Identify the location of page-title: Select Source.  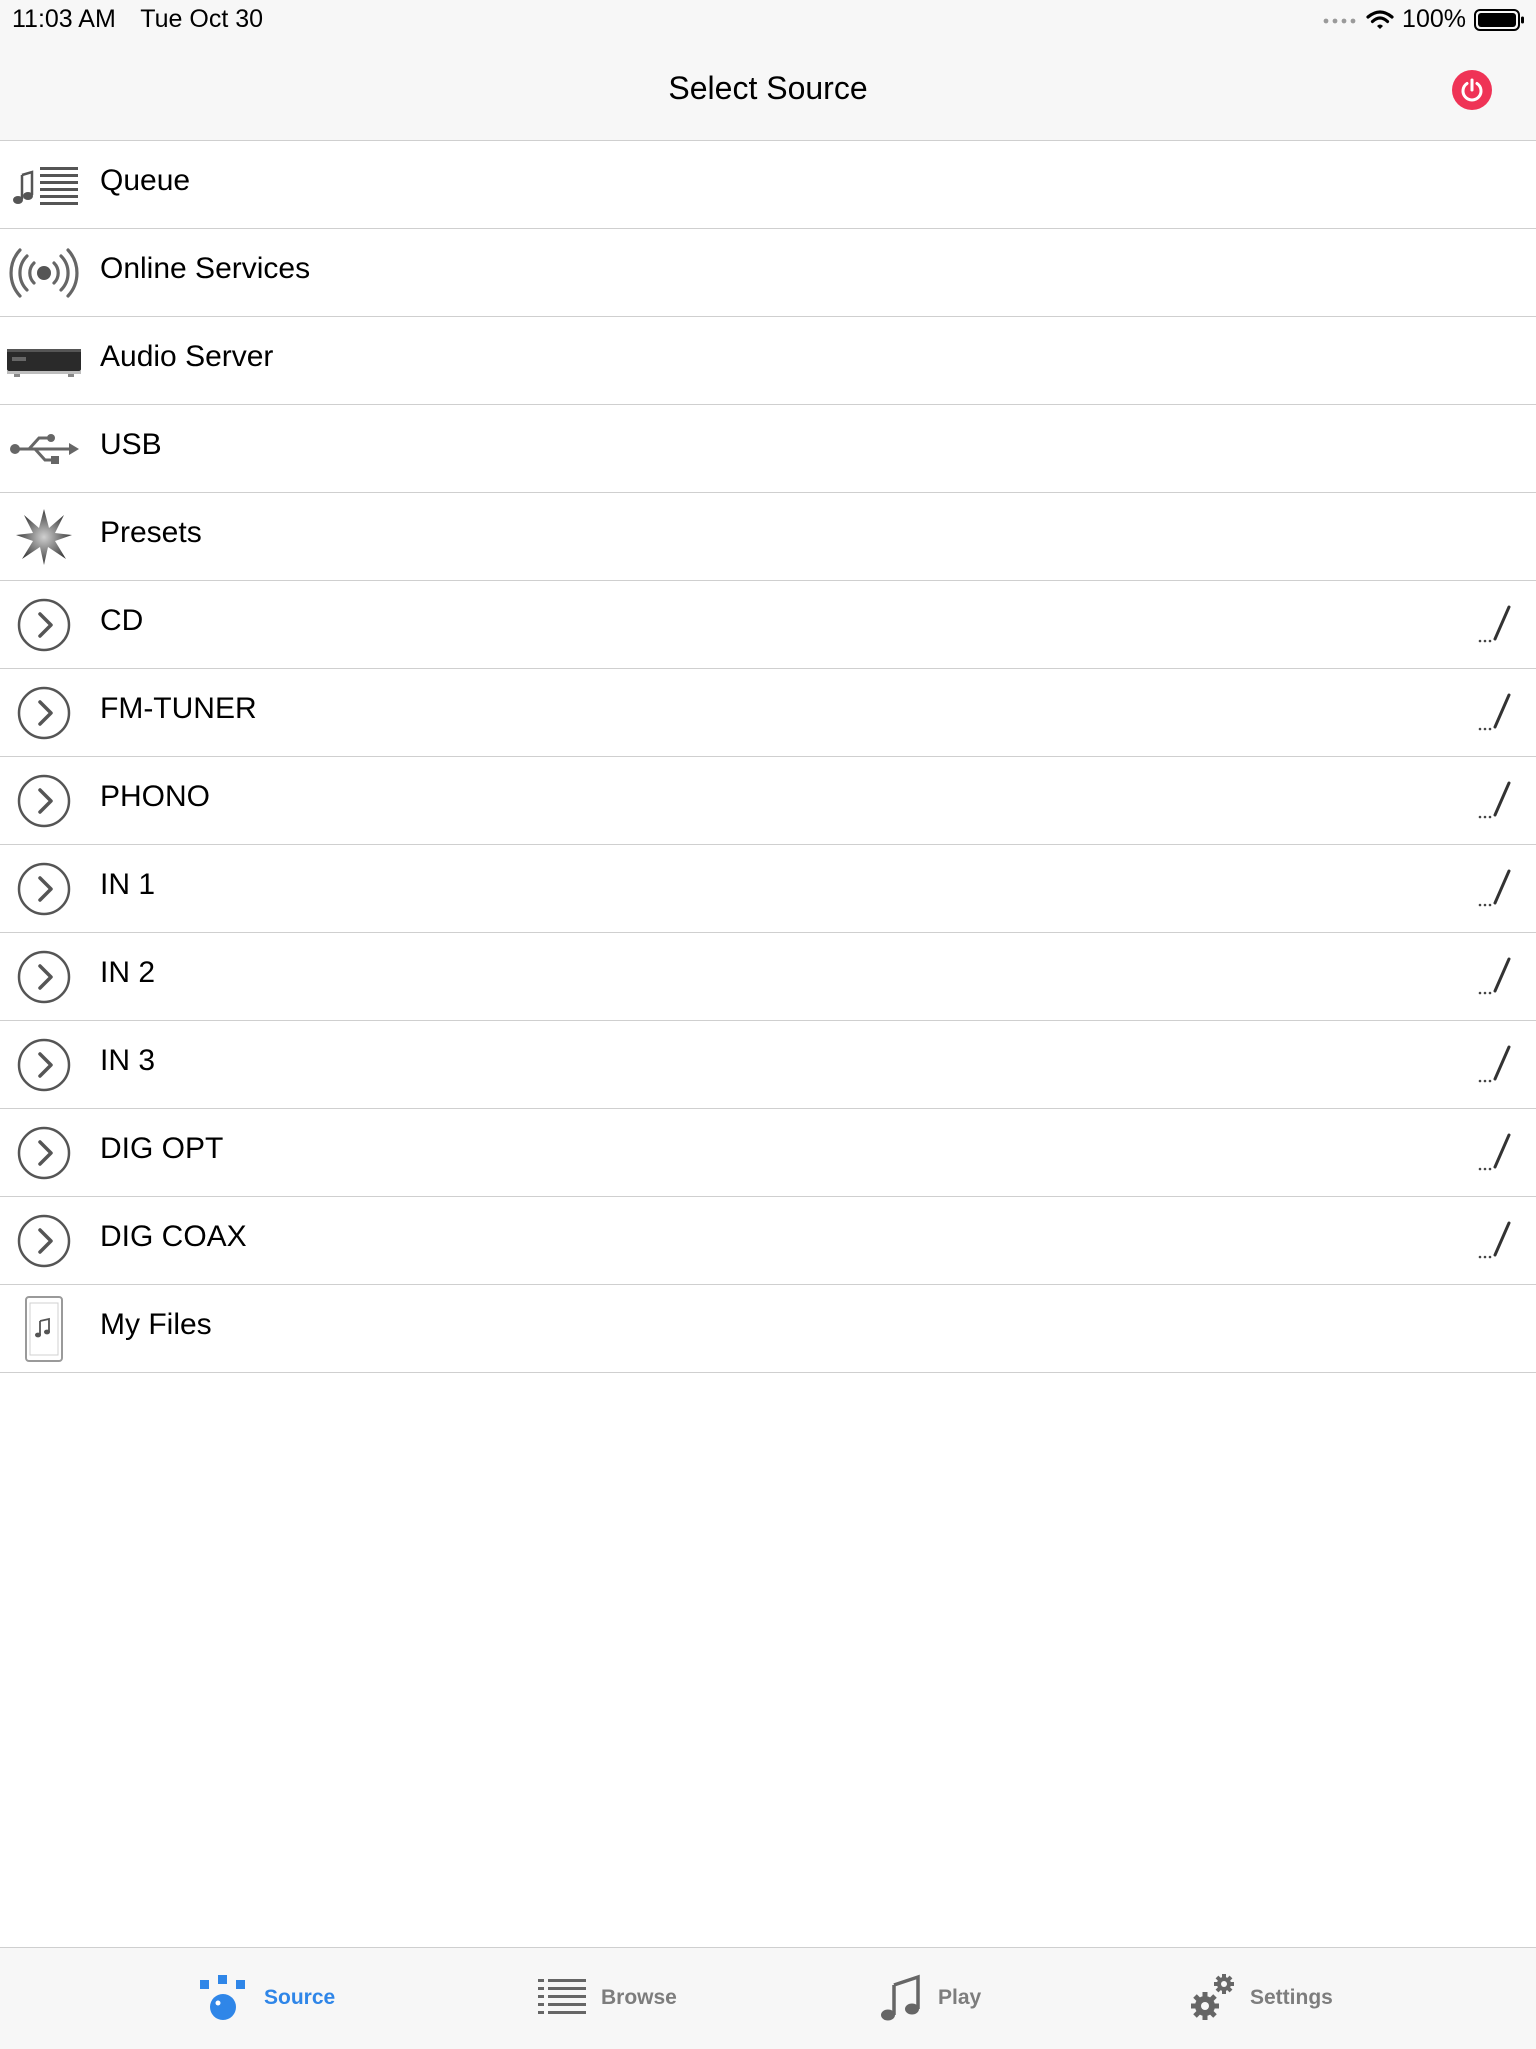
(768, 88).